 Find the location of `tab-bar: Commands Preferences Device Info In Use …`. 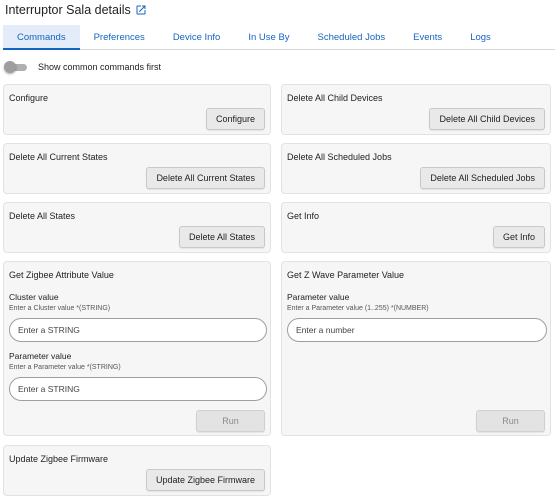

tab-bar: Commands Preferences Device Info In Use … is located at coordinates (279, 37).